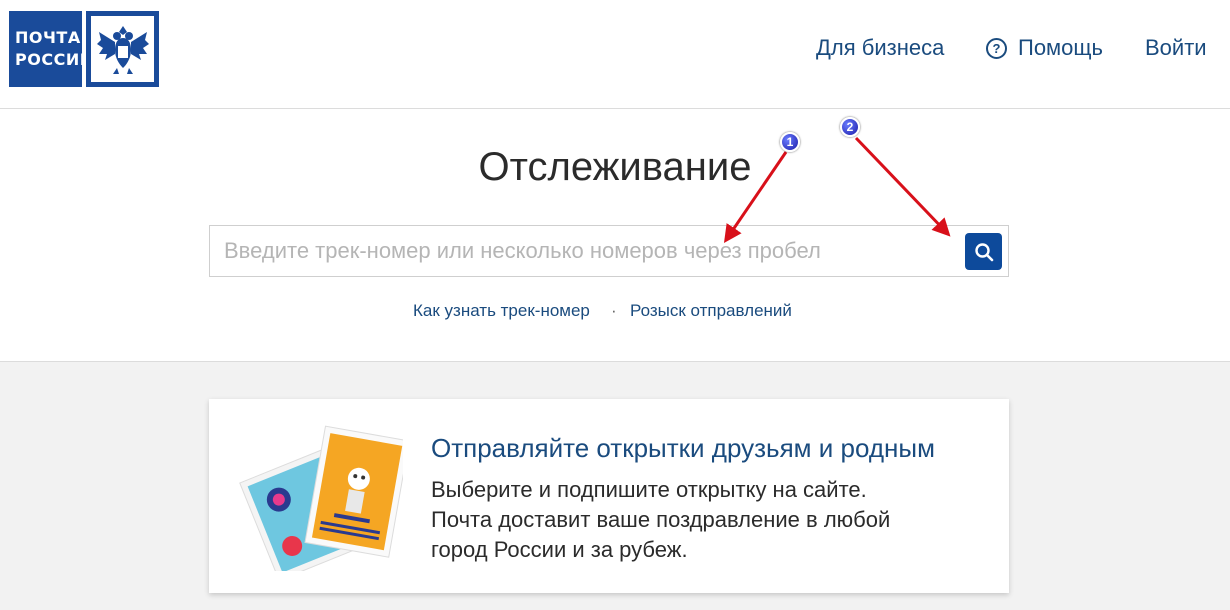 The width and height of the screenshot is (1230, 610). I want to click on nav-login-label: Войти, so click(1176, 47).